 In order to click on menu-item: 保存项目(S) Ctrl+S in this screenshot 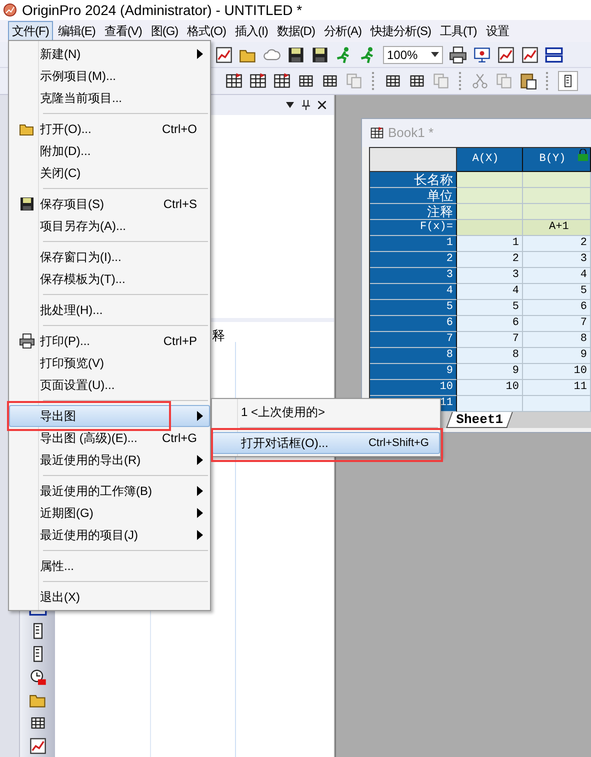, I will do `click(109, 204)`.